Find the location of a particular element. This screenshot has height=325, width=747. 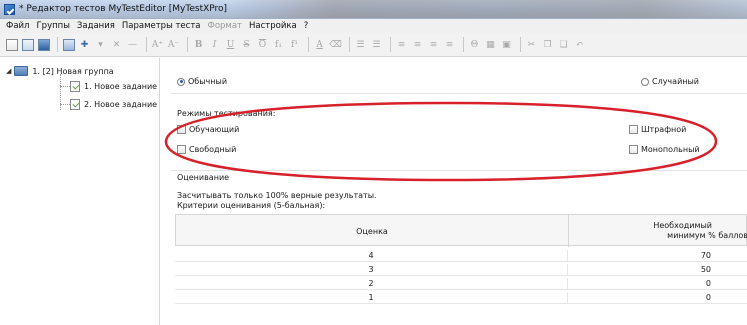

menu-item: Группы is located at coordinates (52, 26).